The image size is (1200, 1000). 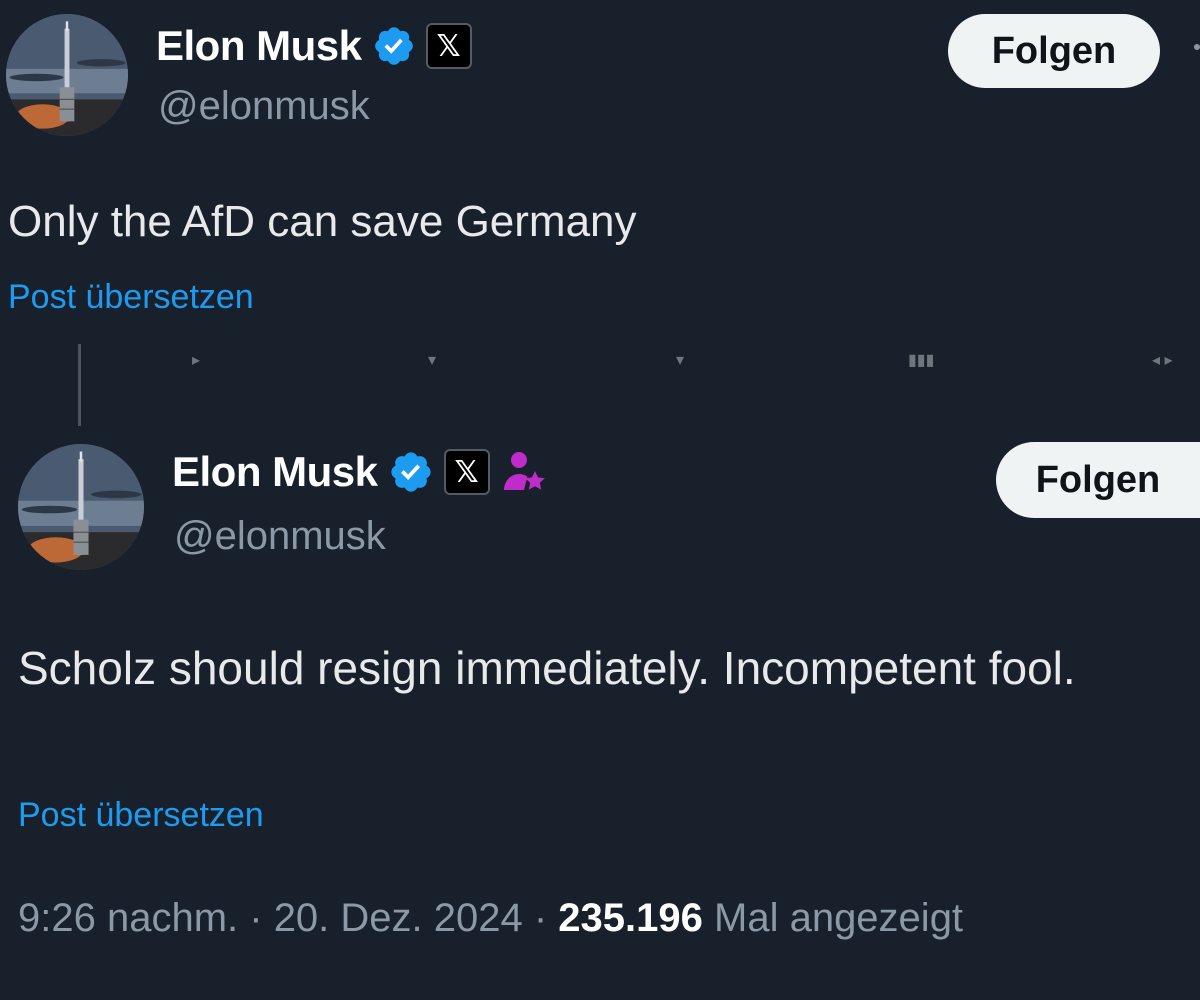 I want to click on views-label: Mal angezeigt, so click(x=833, y=918).